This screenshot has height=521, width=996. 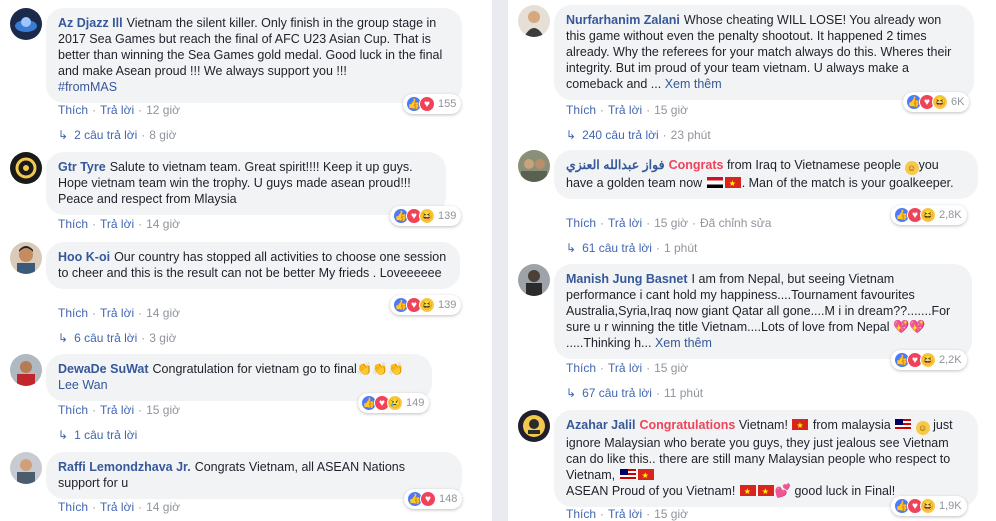 I want to click on view-replies-link: ↳ 6 câu trả lời · 3 giờ, so click(x=117, y=338).